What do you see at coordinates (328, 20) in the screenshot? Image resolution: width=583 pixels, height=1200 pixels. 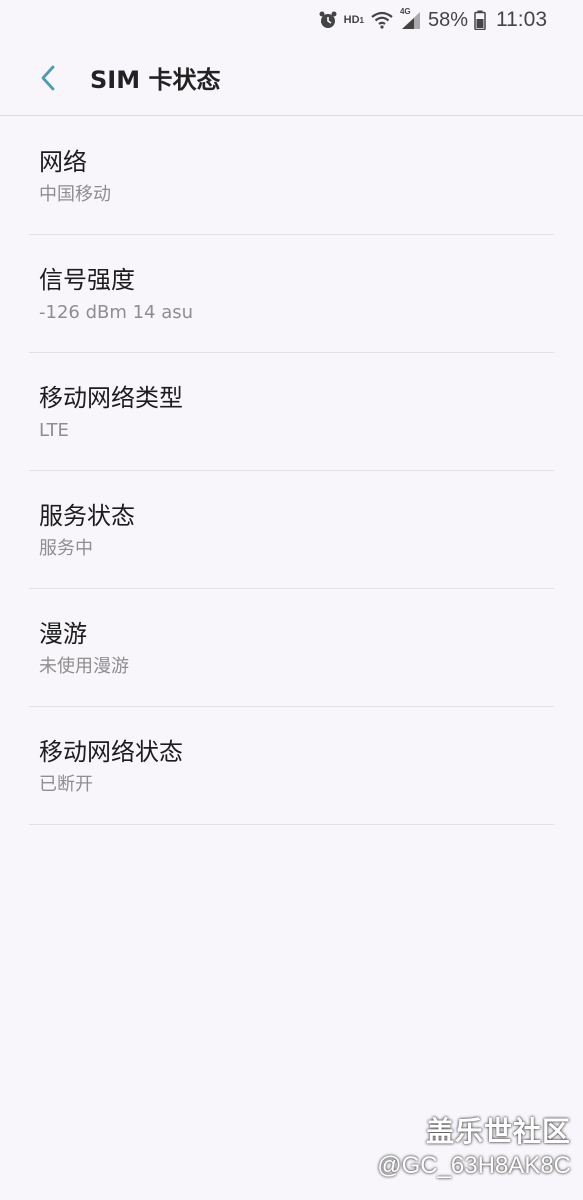 I see `alarm-icon` at bounding box center [328, 20].